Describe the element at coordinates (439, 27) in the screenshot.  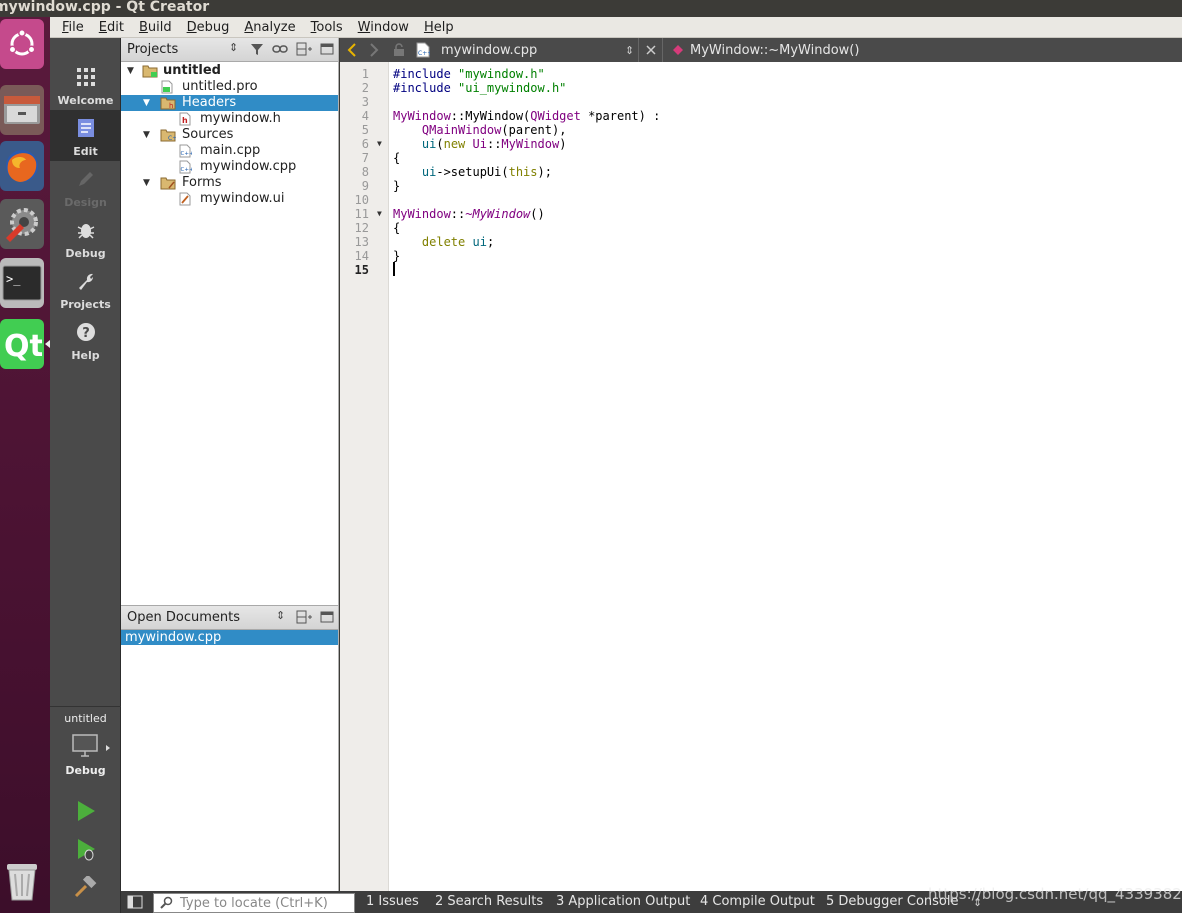
I see `menu-item: Help` at that location.